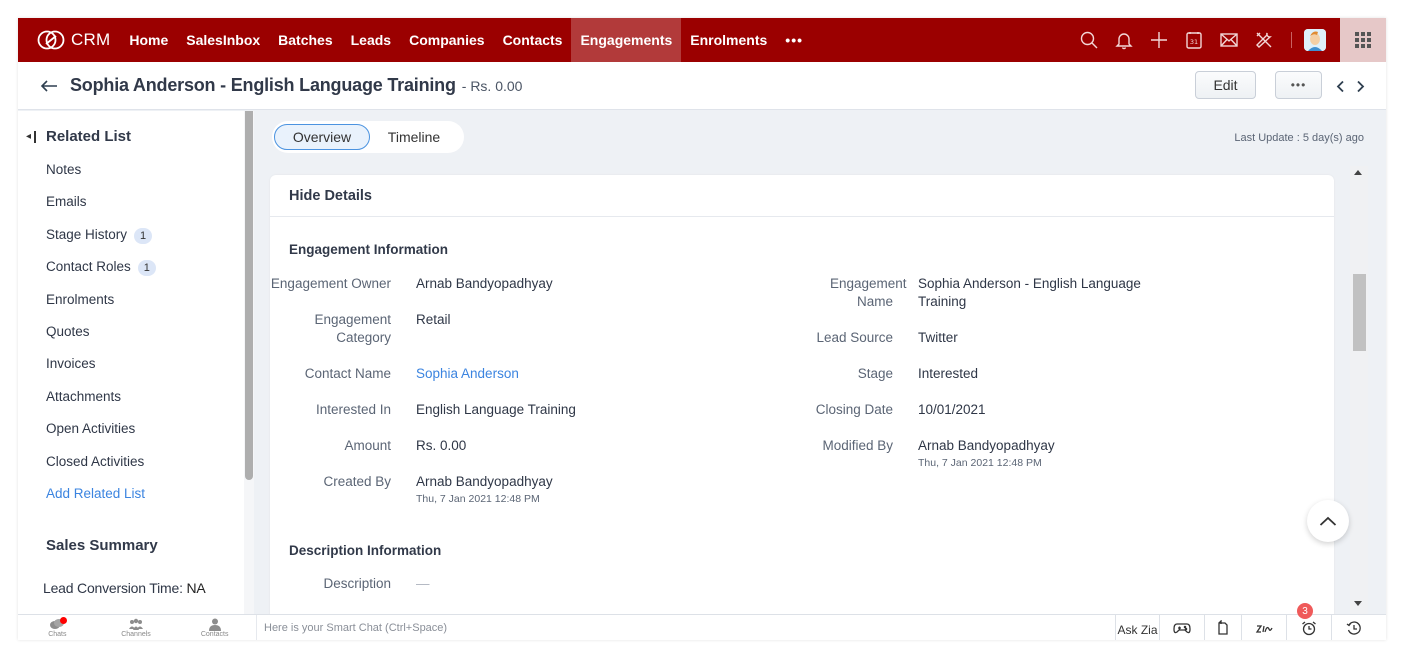 This screenshot has width=1404, height=654. What do you see at coordinates (794, 40) in the screenshot?
I see `nav-more-button: •••` at bounding box center [794, 40].